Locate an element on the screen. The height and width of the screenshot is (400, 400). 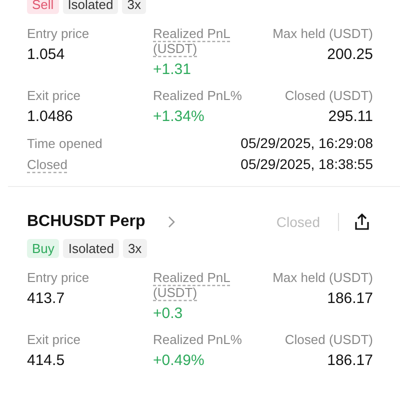
symbol-title: BCHUSDT Perp is located at coordinates (86, 222).